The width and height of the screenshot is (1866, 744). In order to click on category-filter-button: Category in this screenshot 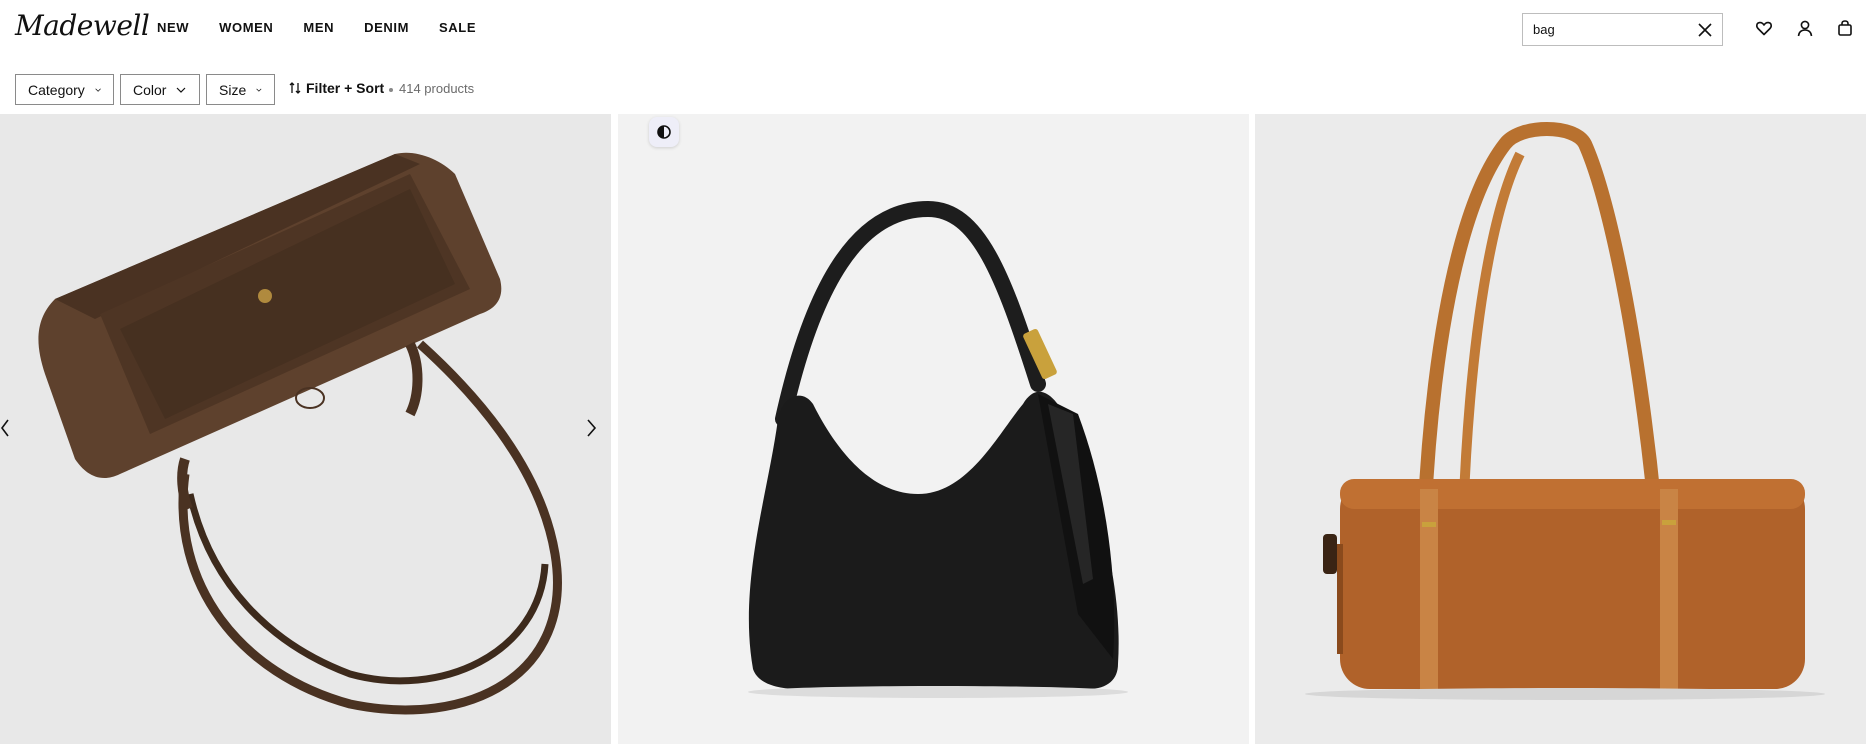, I will do `click(64, 89)`.